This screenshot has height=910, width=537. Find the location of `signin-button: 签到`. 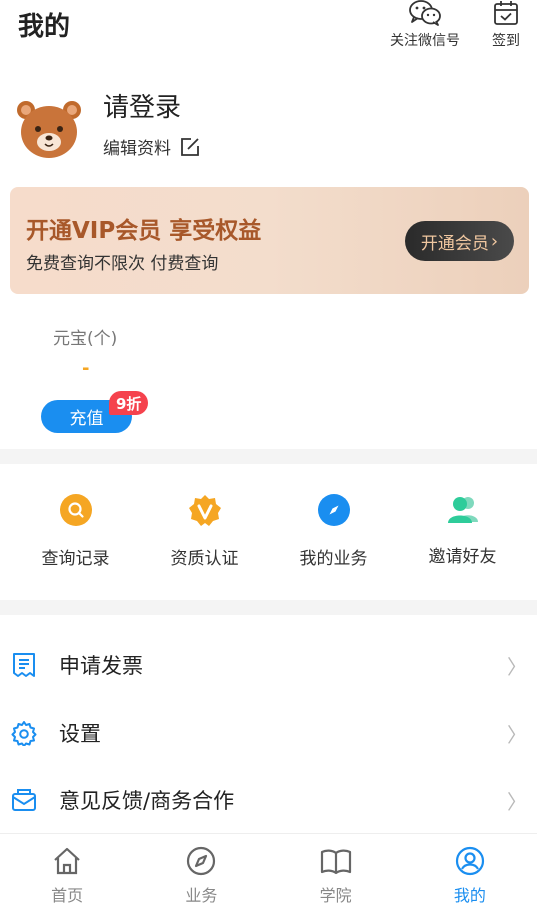

signin-button: 签到 is located at coordinates (506, 25).